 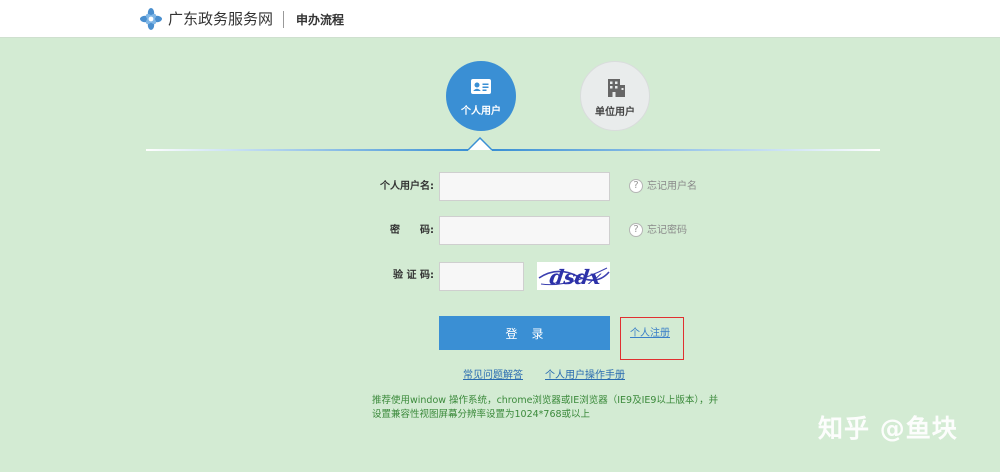 What do you see at coordinates (481, 414) in the screenshot?
I see `tip-line-2: 设置兼容性视图屏幕分辨率设置为1024*768或以上` at bounding box center [481, 414].